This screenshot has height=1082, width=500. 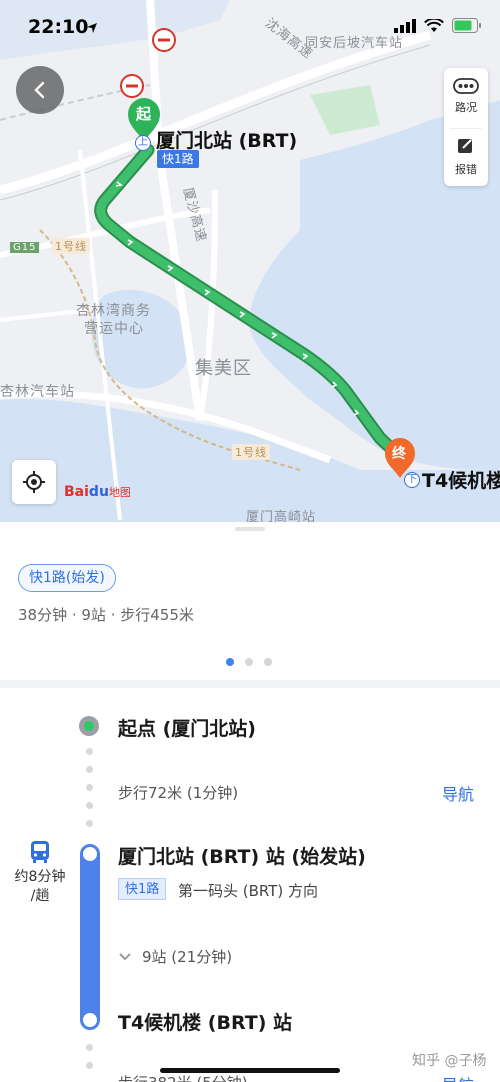 What do you see at coordinates (183, 1077) in the screenshot?
I see `walk-step-2: 步行382米 (5分钟)` at bounding box center [183, 1077].